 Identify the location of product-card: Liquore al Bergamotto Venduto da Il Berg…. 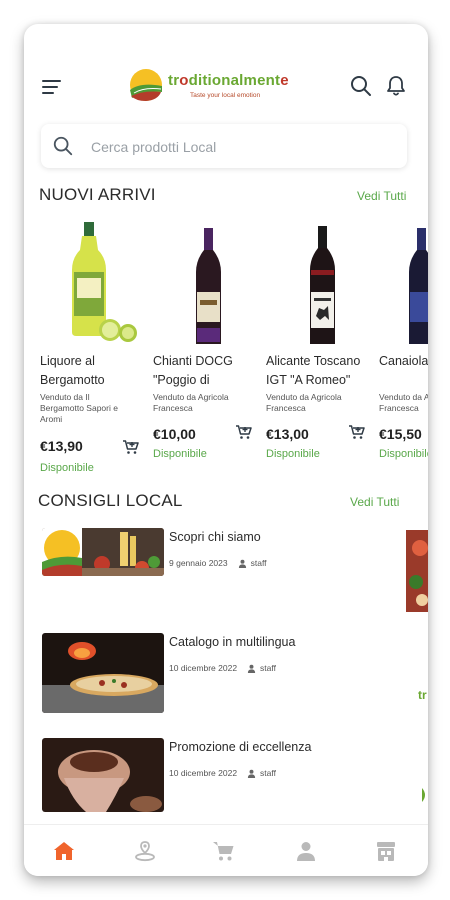
(95, 355).